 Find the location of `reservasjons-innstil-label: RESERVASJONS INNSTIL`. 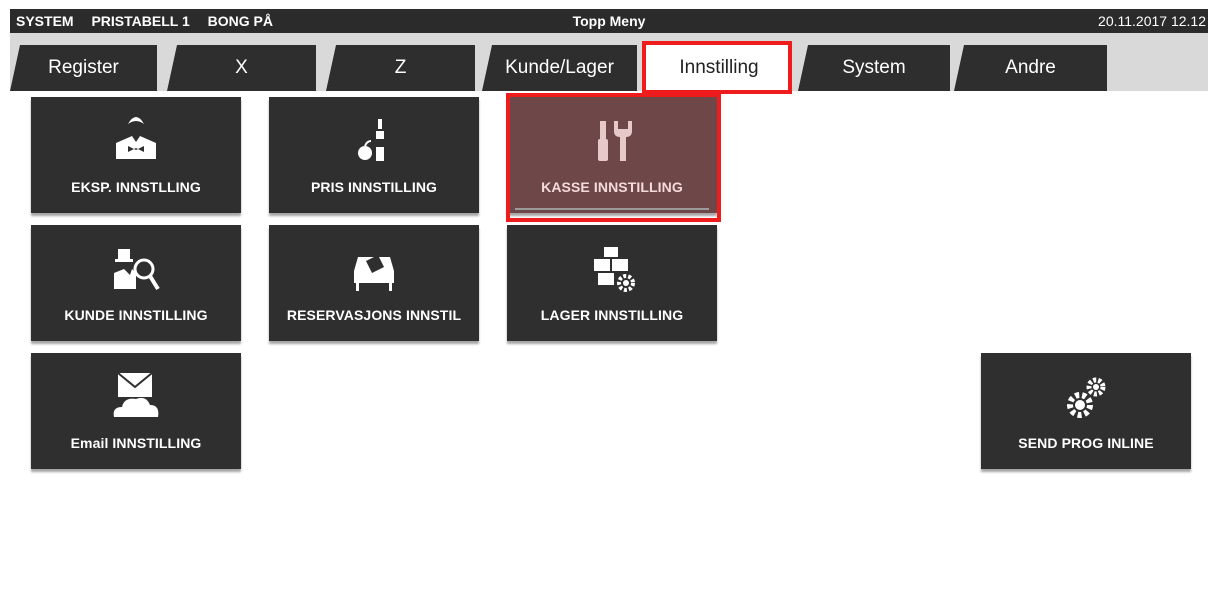

reservasjons-innstil-label: RESERVASJONS INNSTIL is located at coordinates (374, 315).